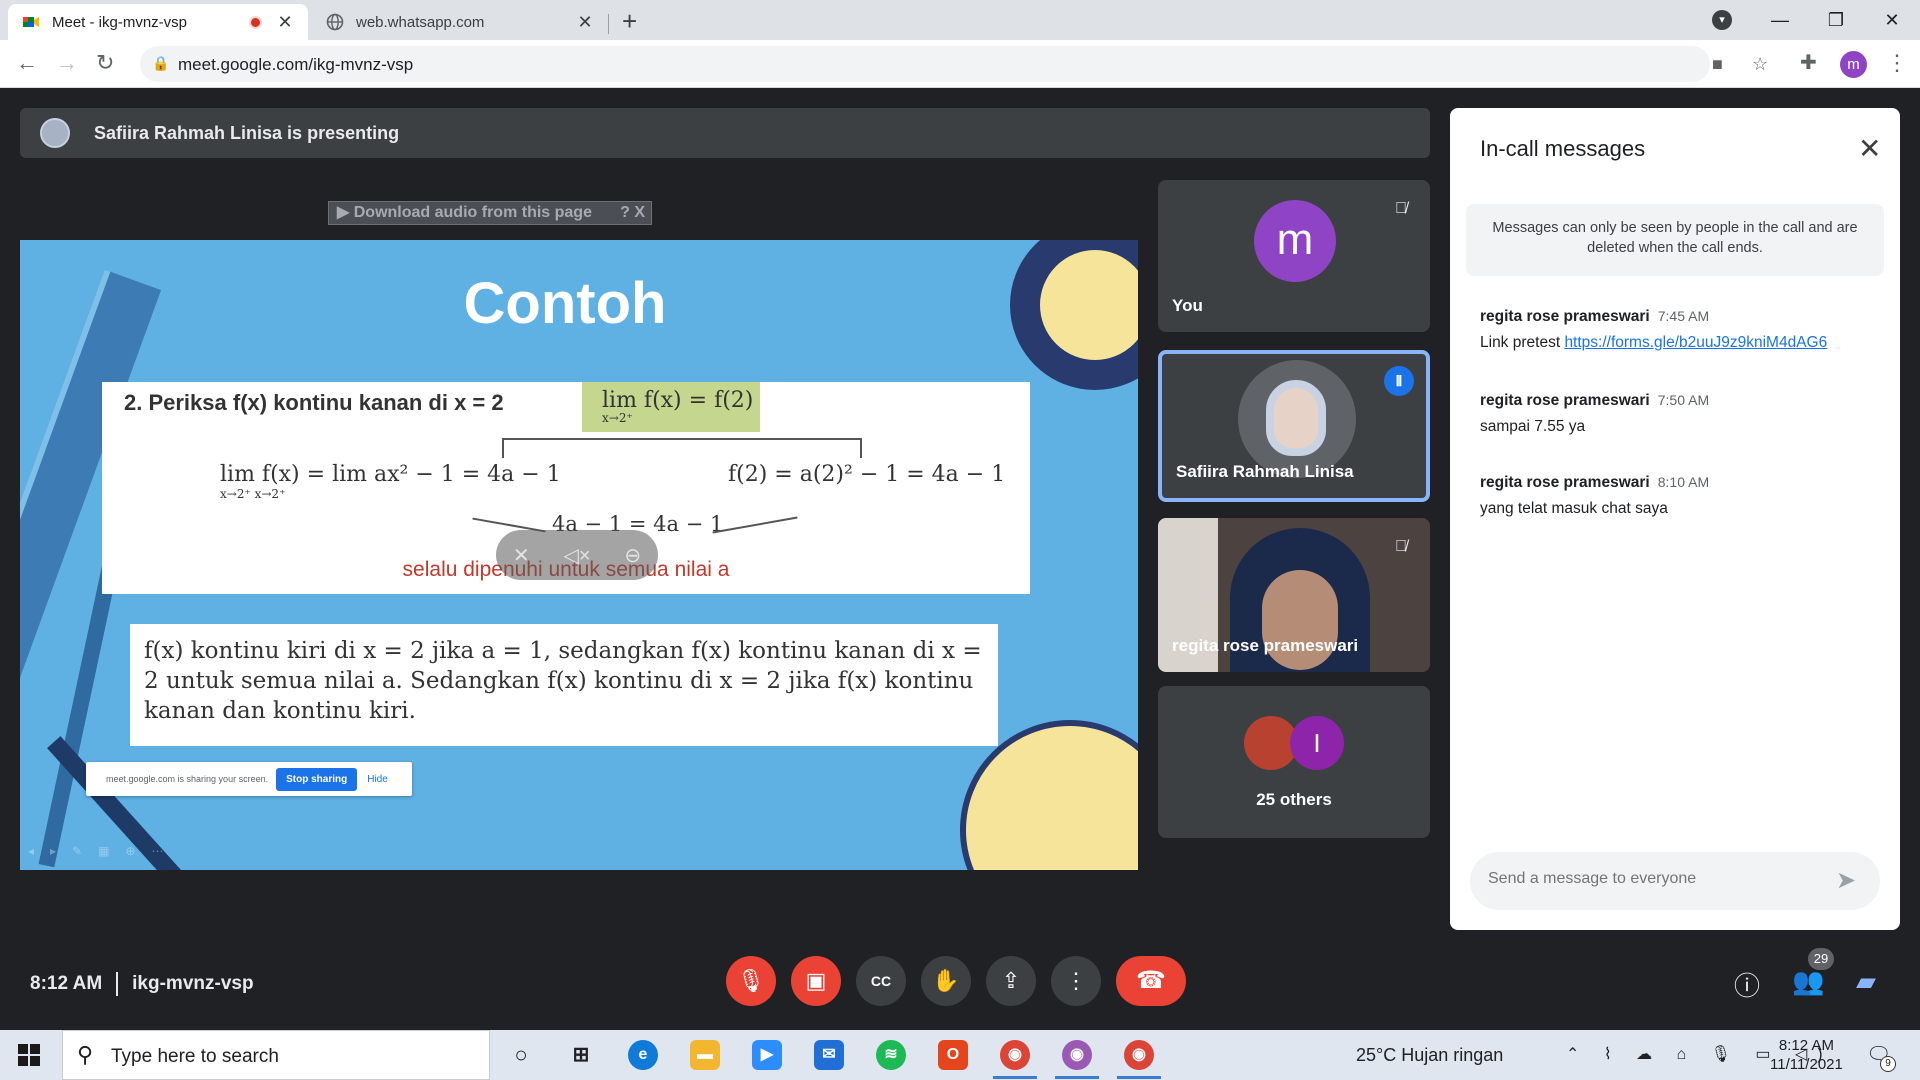 The width and height of the screenshot is (1920, 1080). I want to click on weather-widget: 25°C Hujan ringan, so click(1429, 1055).